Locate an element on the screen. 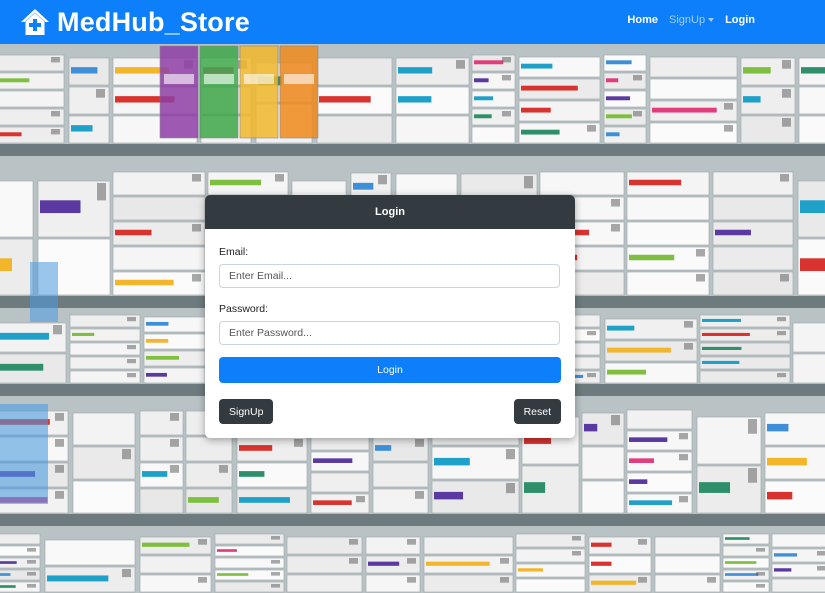 Image resolution: width=825 pixels, height=593 pixels. house-medical-icon is located at coordinates (35, 22).